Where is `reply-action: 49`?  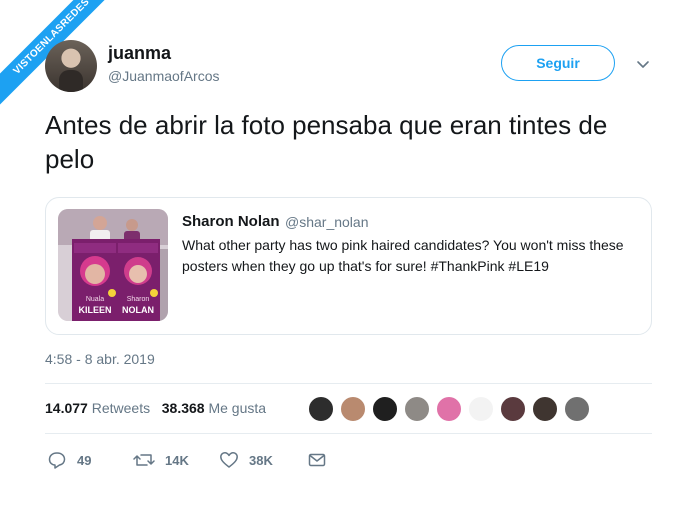 reply-action: 49 is located at coordinates (69, 460).